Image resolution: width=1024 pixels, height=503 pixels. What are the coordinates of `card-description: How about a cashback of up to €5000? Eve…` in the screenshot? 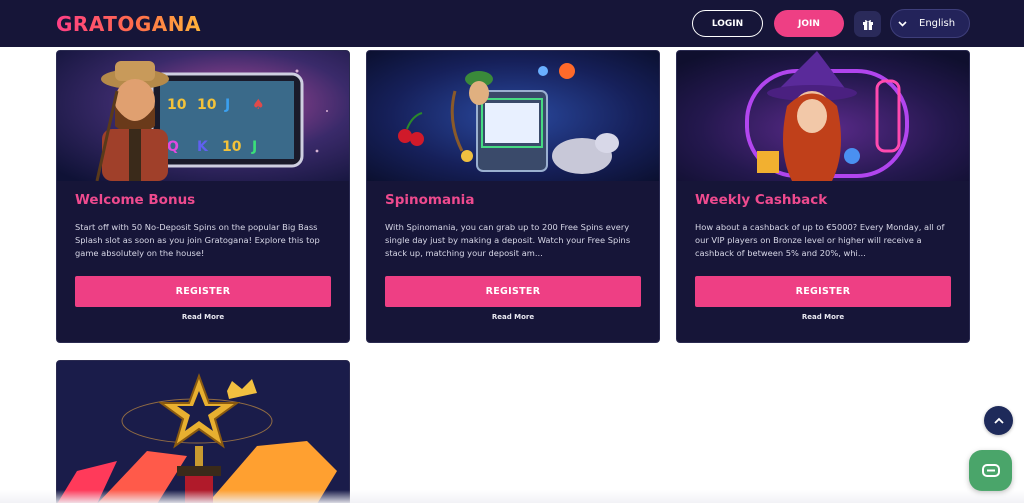 It's located at (820, 240).